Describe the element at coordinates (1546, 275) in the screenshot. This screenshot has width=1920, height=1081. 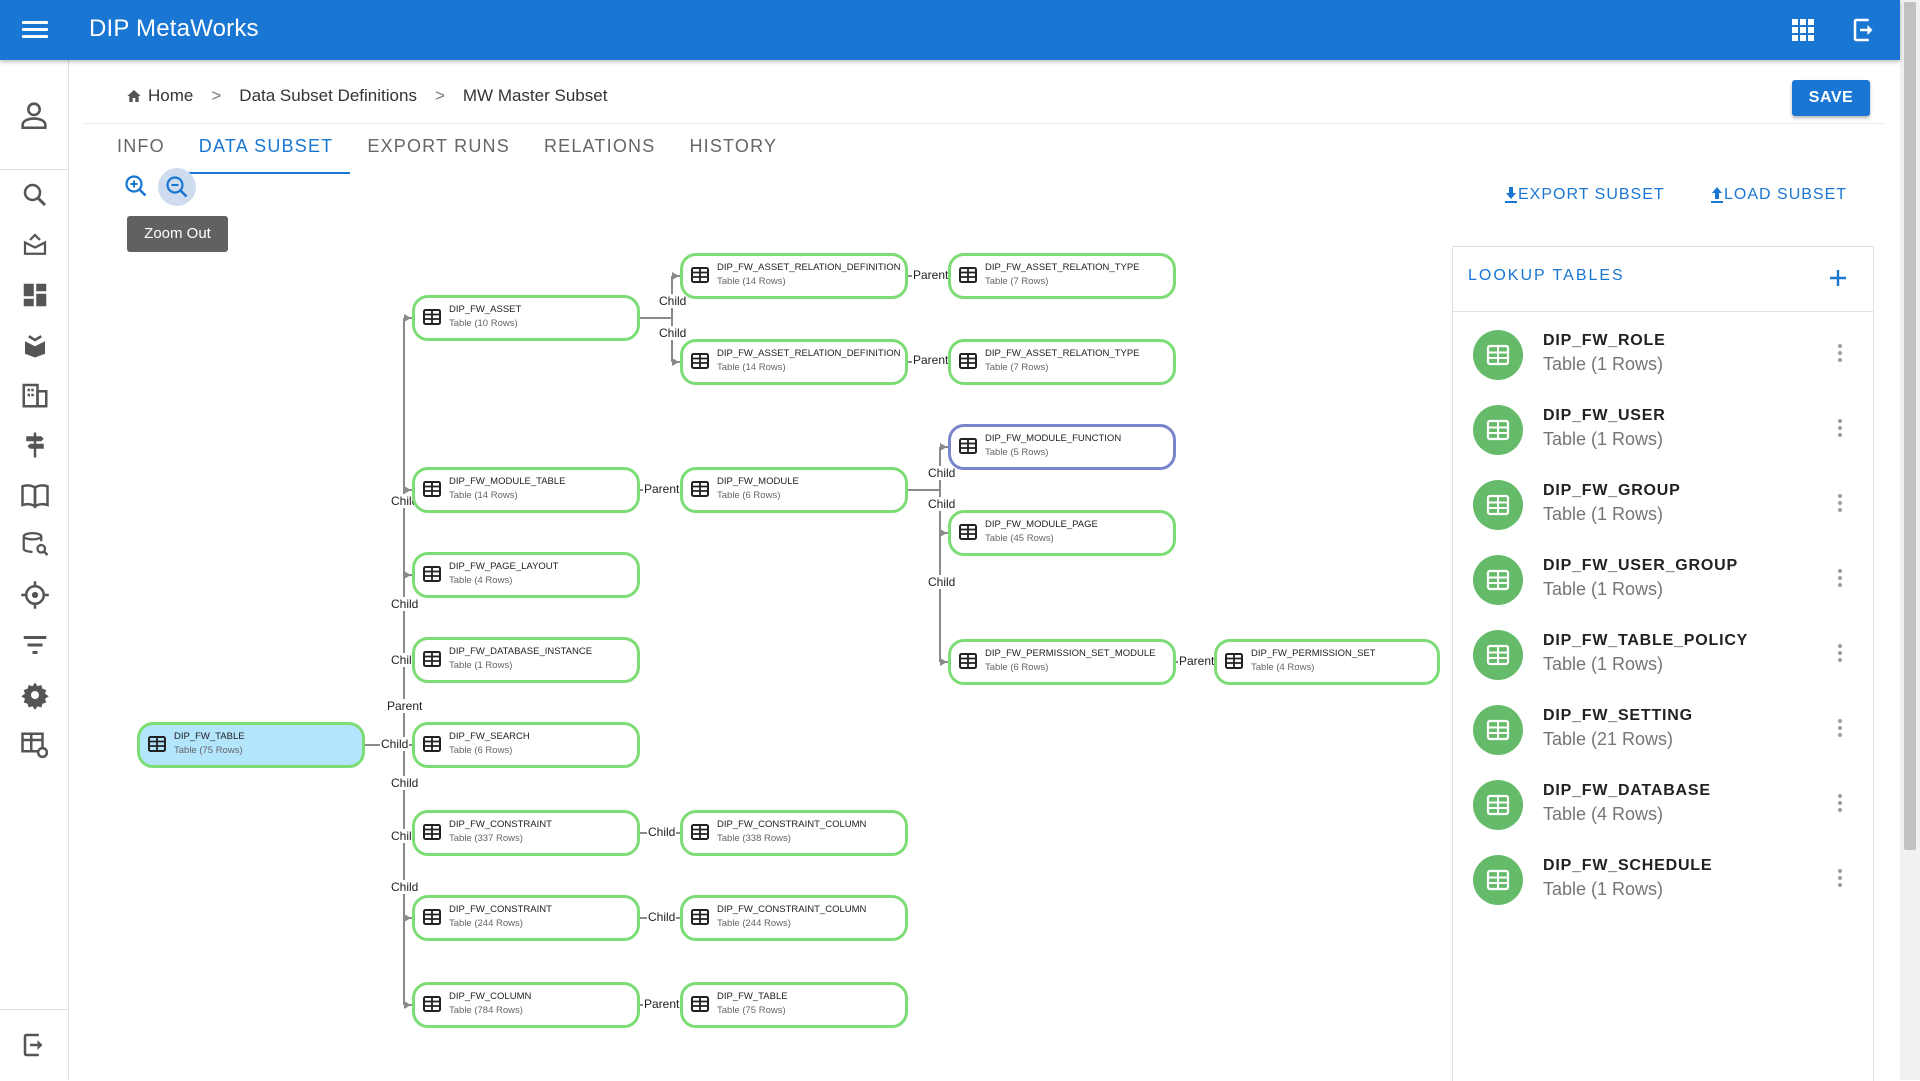
I see `lookup-panel-title: LOOKUP TABLES` at that location.